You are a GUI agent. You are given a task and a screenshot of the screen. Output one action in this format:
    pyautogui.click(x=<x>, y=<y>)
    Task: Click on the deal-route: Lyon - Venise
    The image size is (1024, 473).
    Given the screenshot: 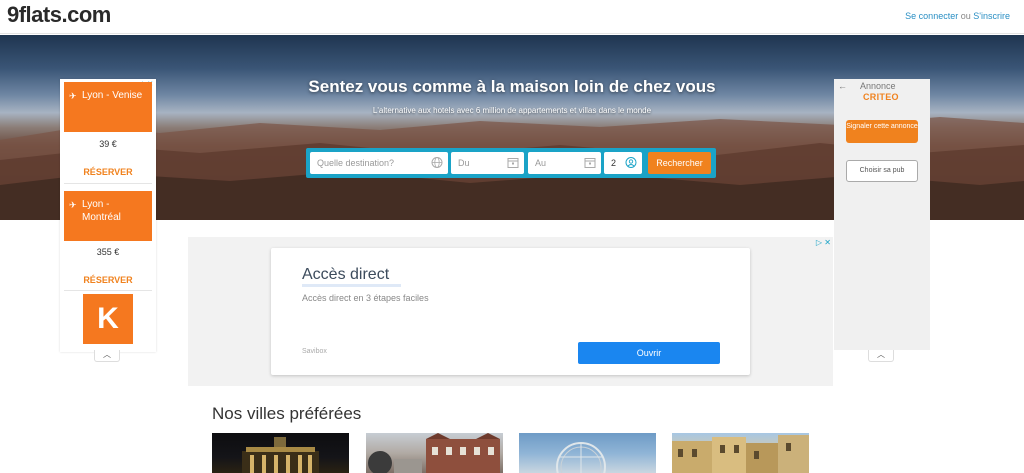 What is the action you would take?
    pyautogui.click(x=112, y=95)
    